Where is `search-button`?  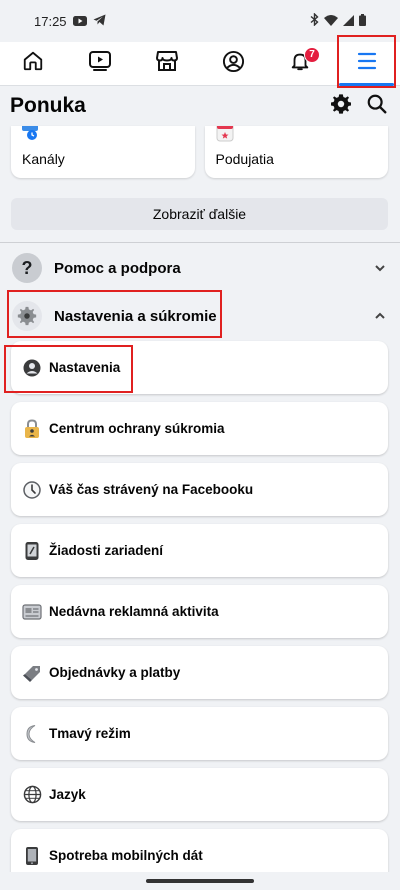 search-button is located at coordinates (377, 106).